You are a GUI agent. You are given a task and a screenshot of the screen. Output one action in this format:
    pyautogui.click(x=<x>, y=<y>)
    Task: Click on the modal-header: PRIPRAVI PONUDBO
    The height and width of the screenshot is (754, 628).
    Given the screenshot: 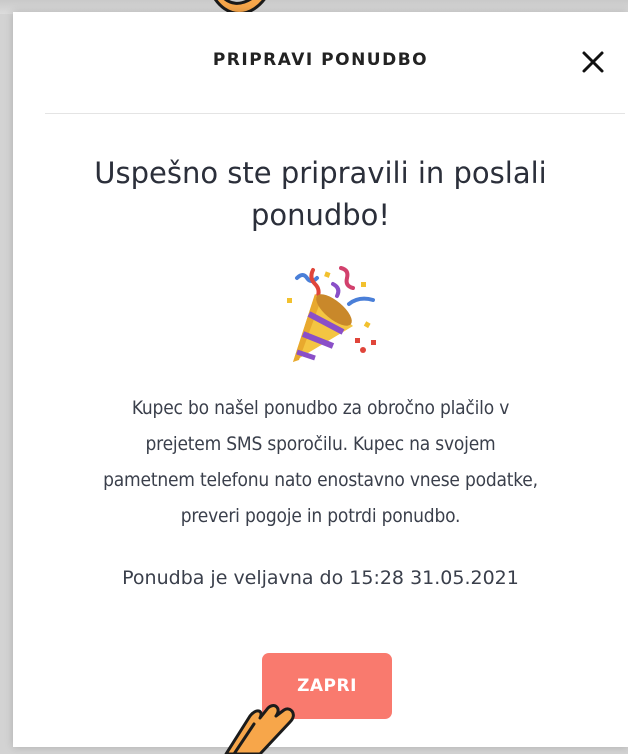 What is the action you would take?
    pyautogui.click(x=320, y=62)
    